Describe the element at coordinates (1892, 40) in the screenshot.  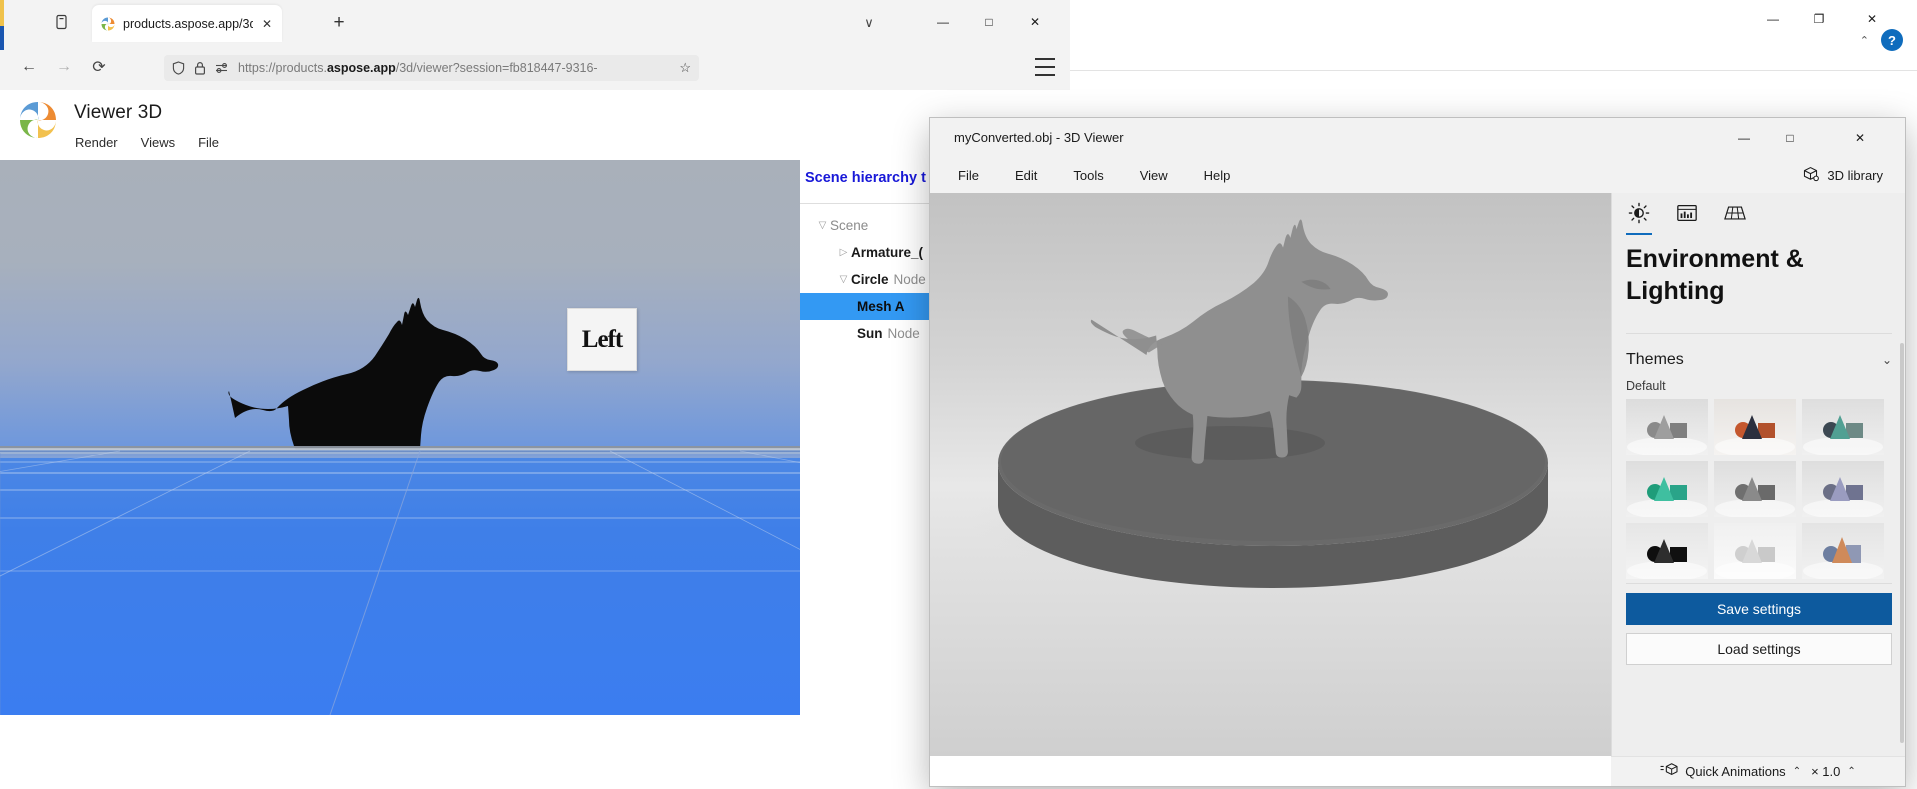
I see `help-icon: ?` at that location.